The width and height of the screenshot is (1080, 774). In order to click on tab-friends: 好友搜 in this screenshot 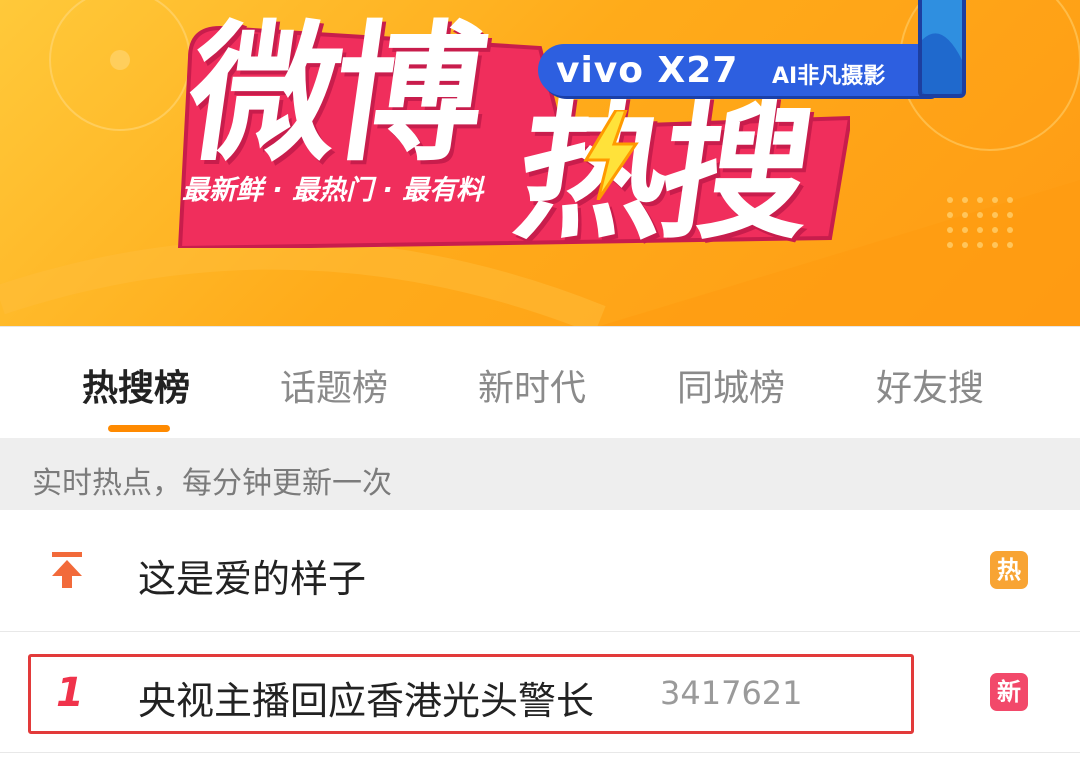, I will do `click(930, 385)`.